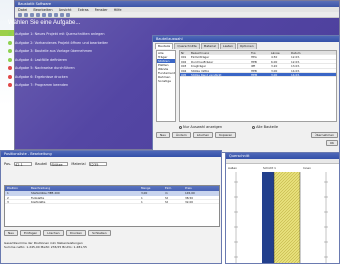 This screenshot has height=264, width=340. I want to click on table-cell: 3.20, so click(274, 66).